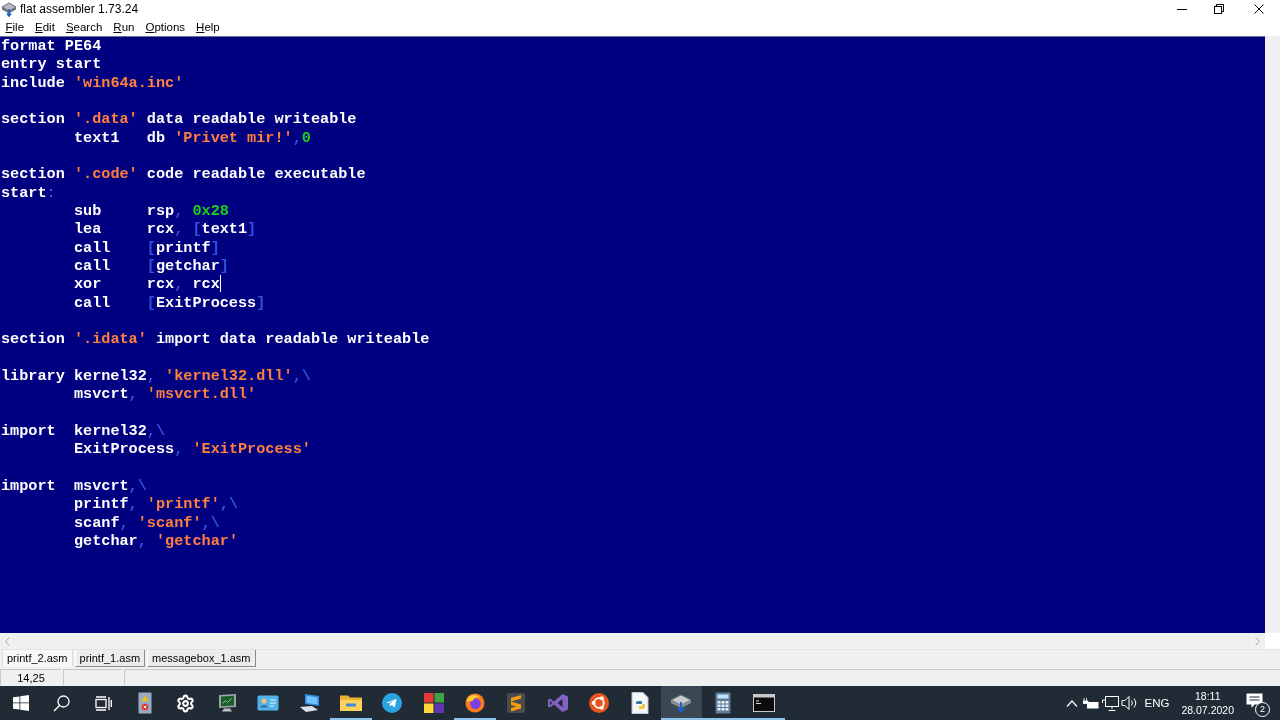  What do you see at coordinates (151, 210) in the screenshot?
I see `code-line: sub rsp, 0x28` at bounding box center [151, 210].